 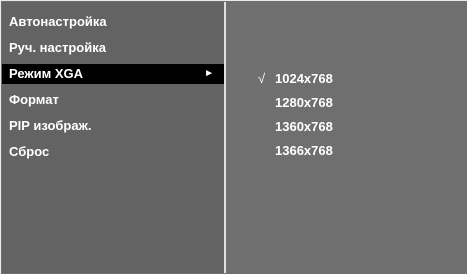 I want to click on menu-item-label: Руч. настройка, so click(x=57, y=47).